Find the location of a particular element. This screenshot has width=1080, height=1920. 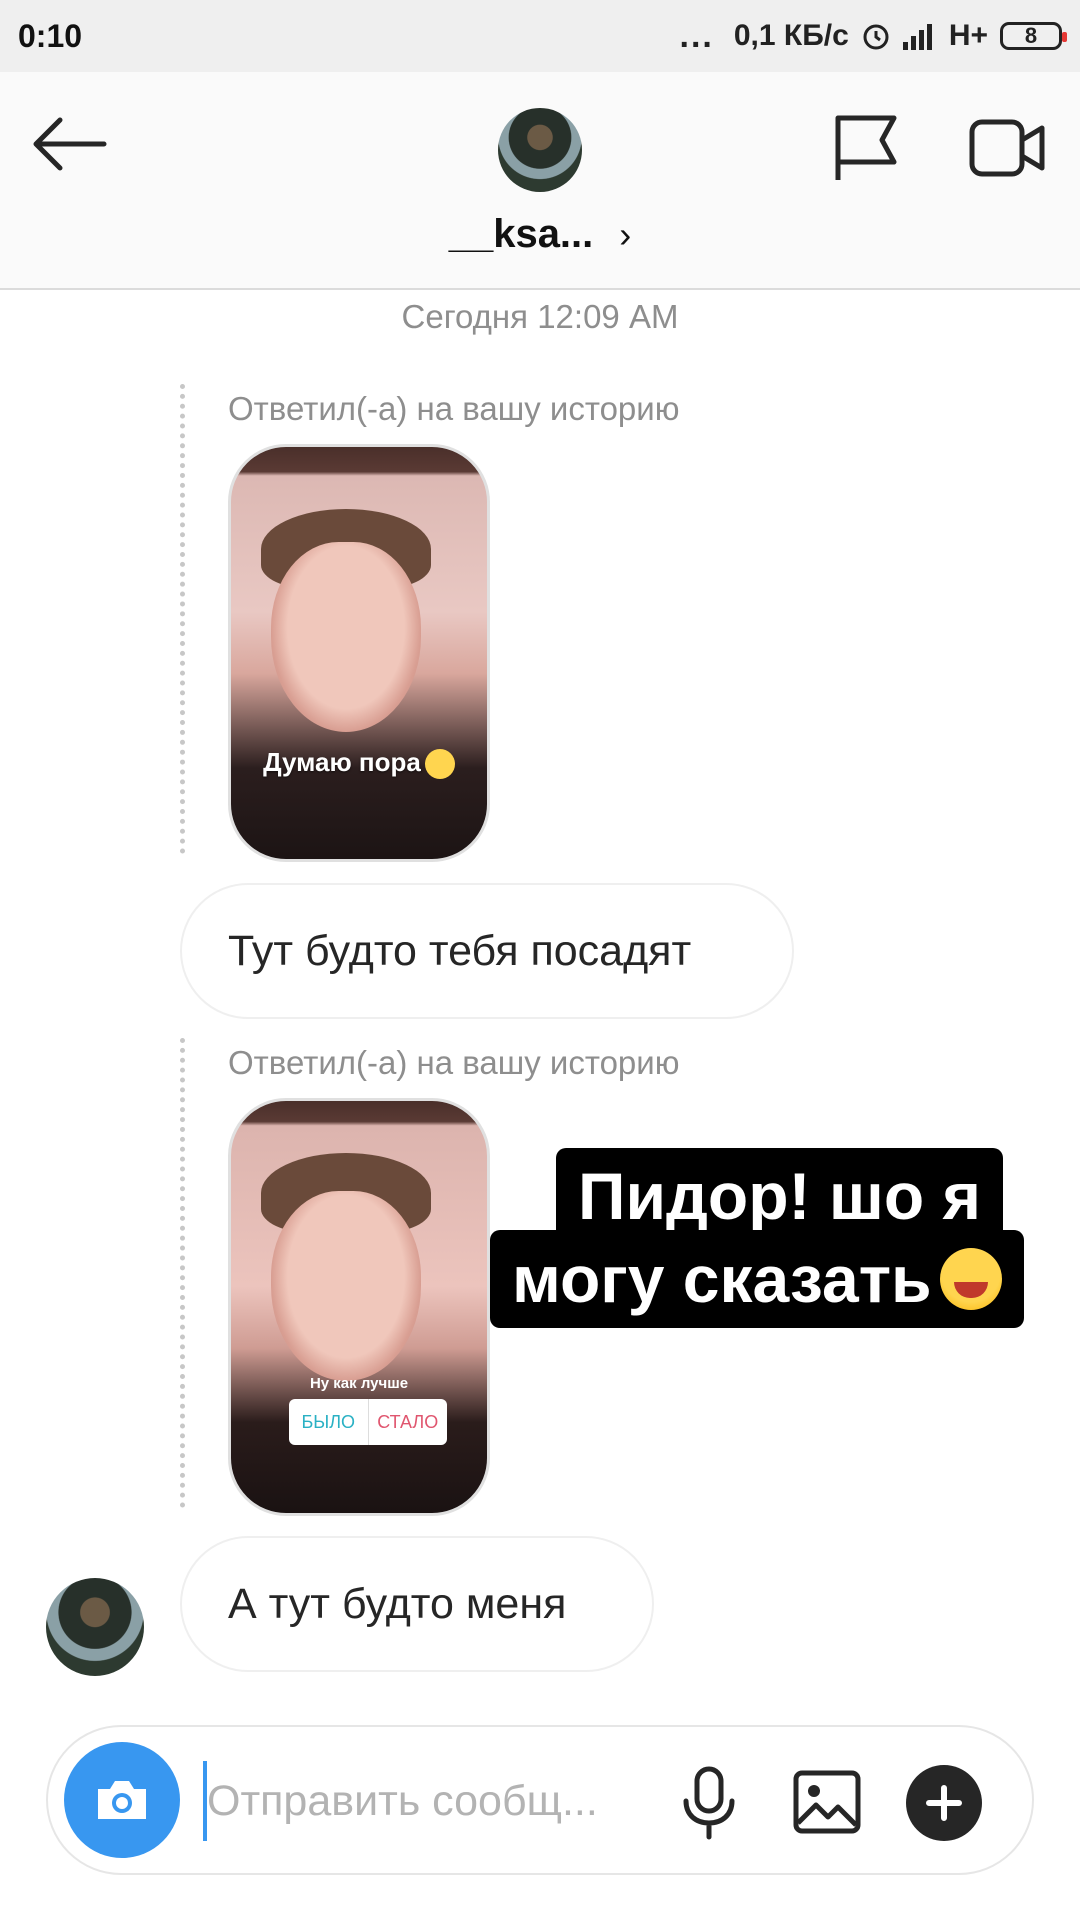

overlay-text-line-2: могу сказать is located at coordinates (757, 1279).